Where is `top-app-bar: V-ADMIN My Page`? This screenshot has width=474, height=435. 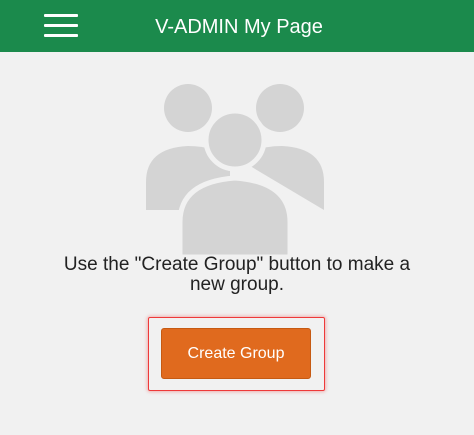
top-app-bar: V-ADMIN My Page is located at coordinates (237, 26).